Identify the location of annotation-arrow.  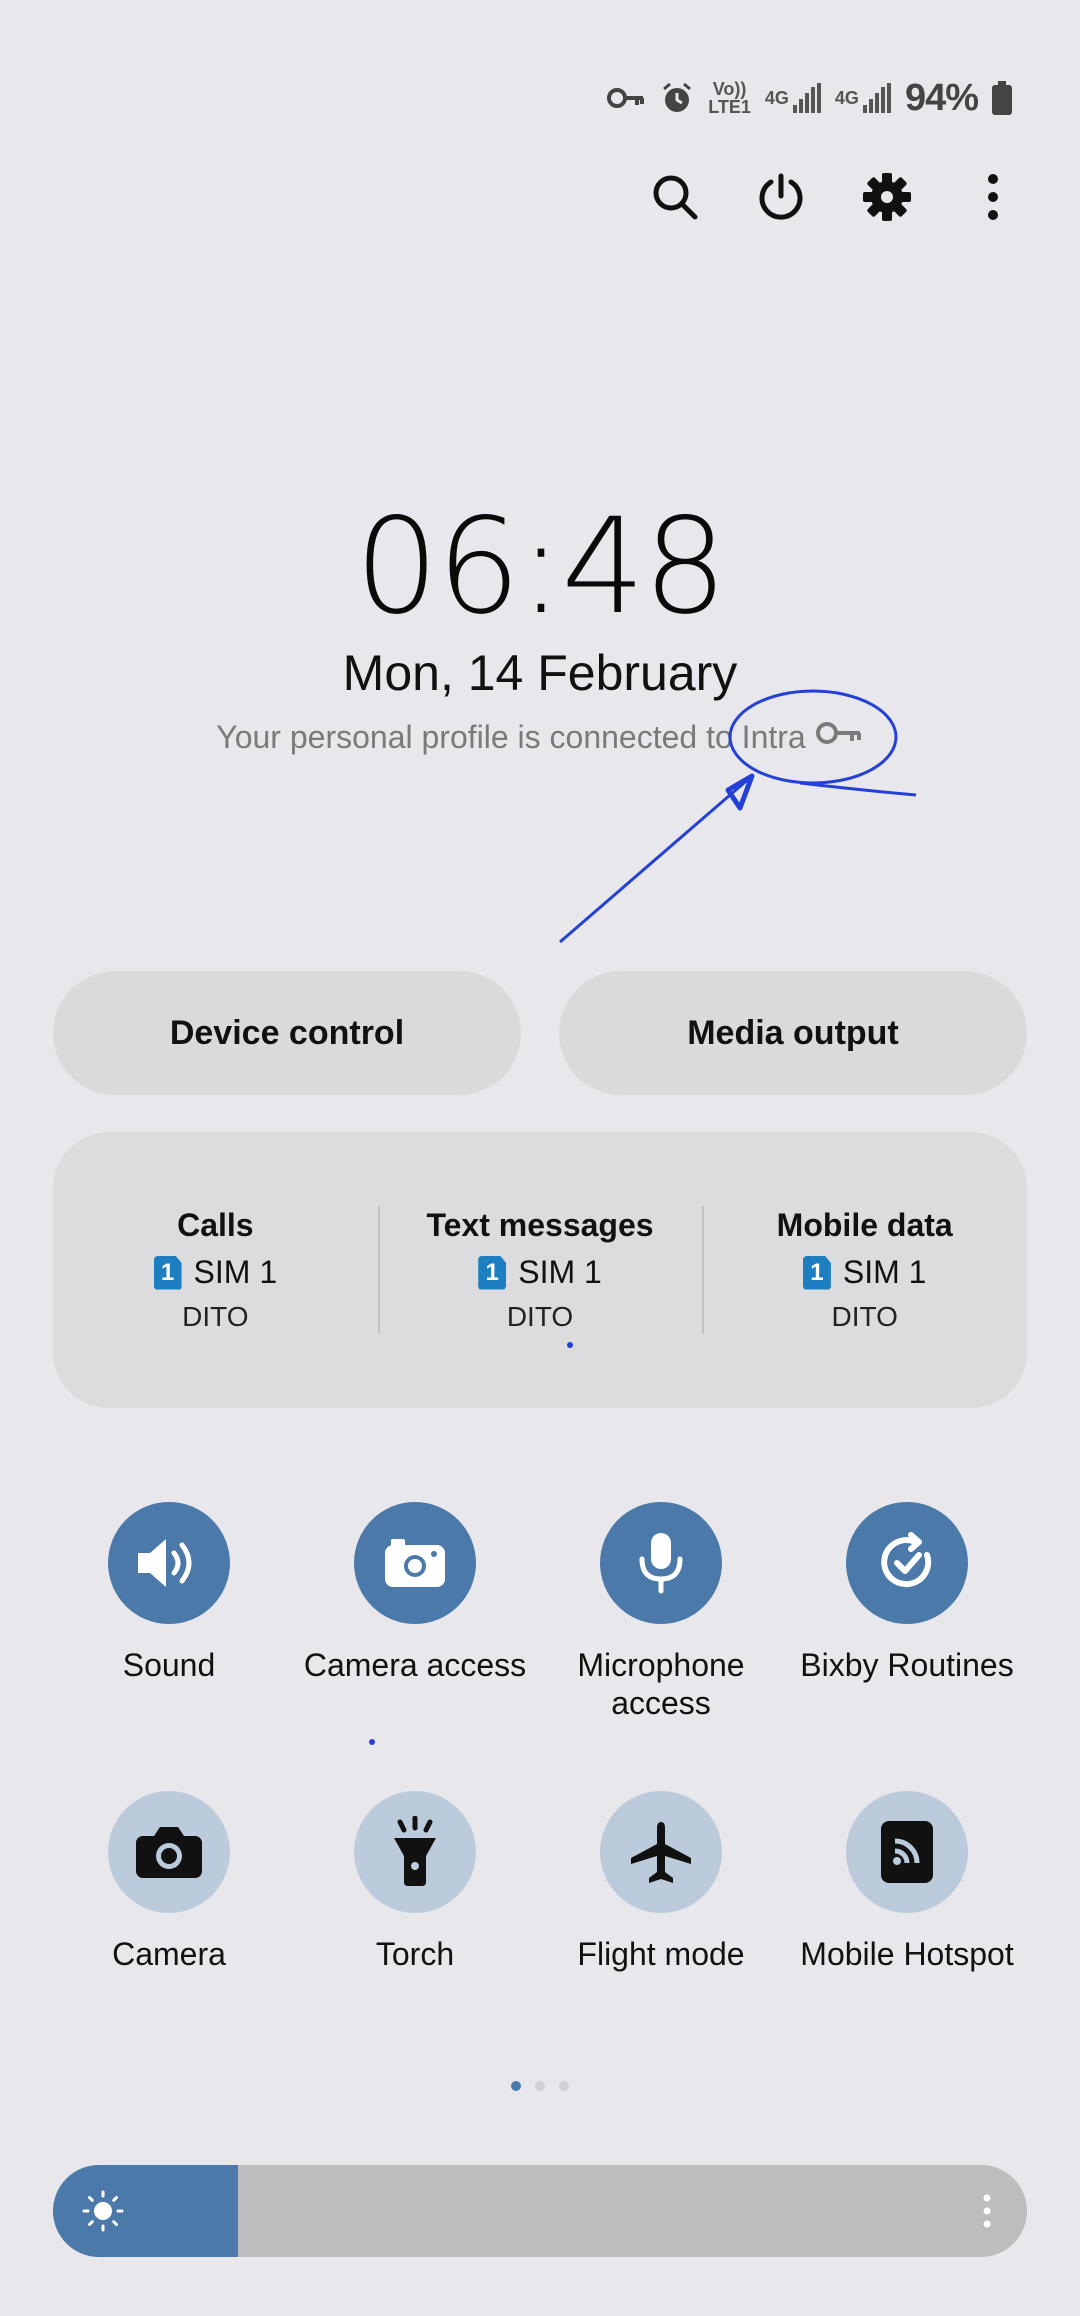
(656, 859).